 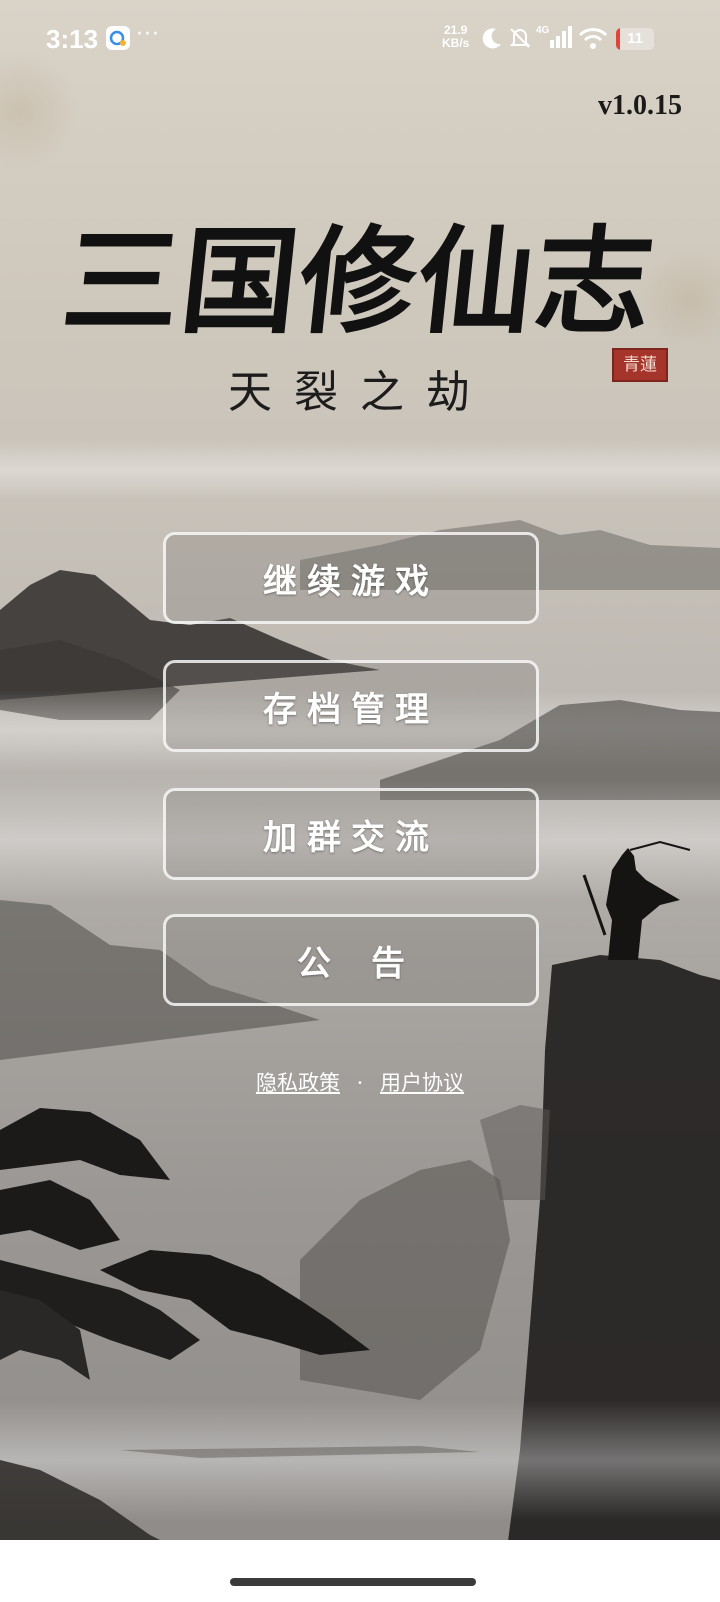 I want to click on privacy-policy-link: 隐私政策, so click(x=298, y=1083).